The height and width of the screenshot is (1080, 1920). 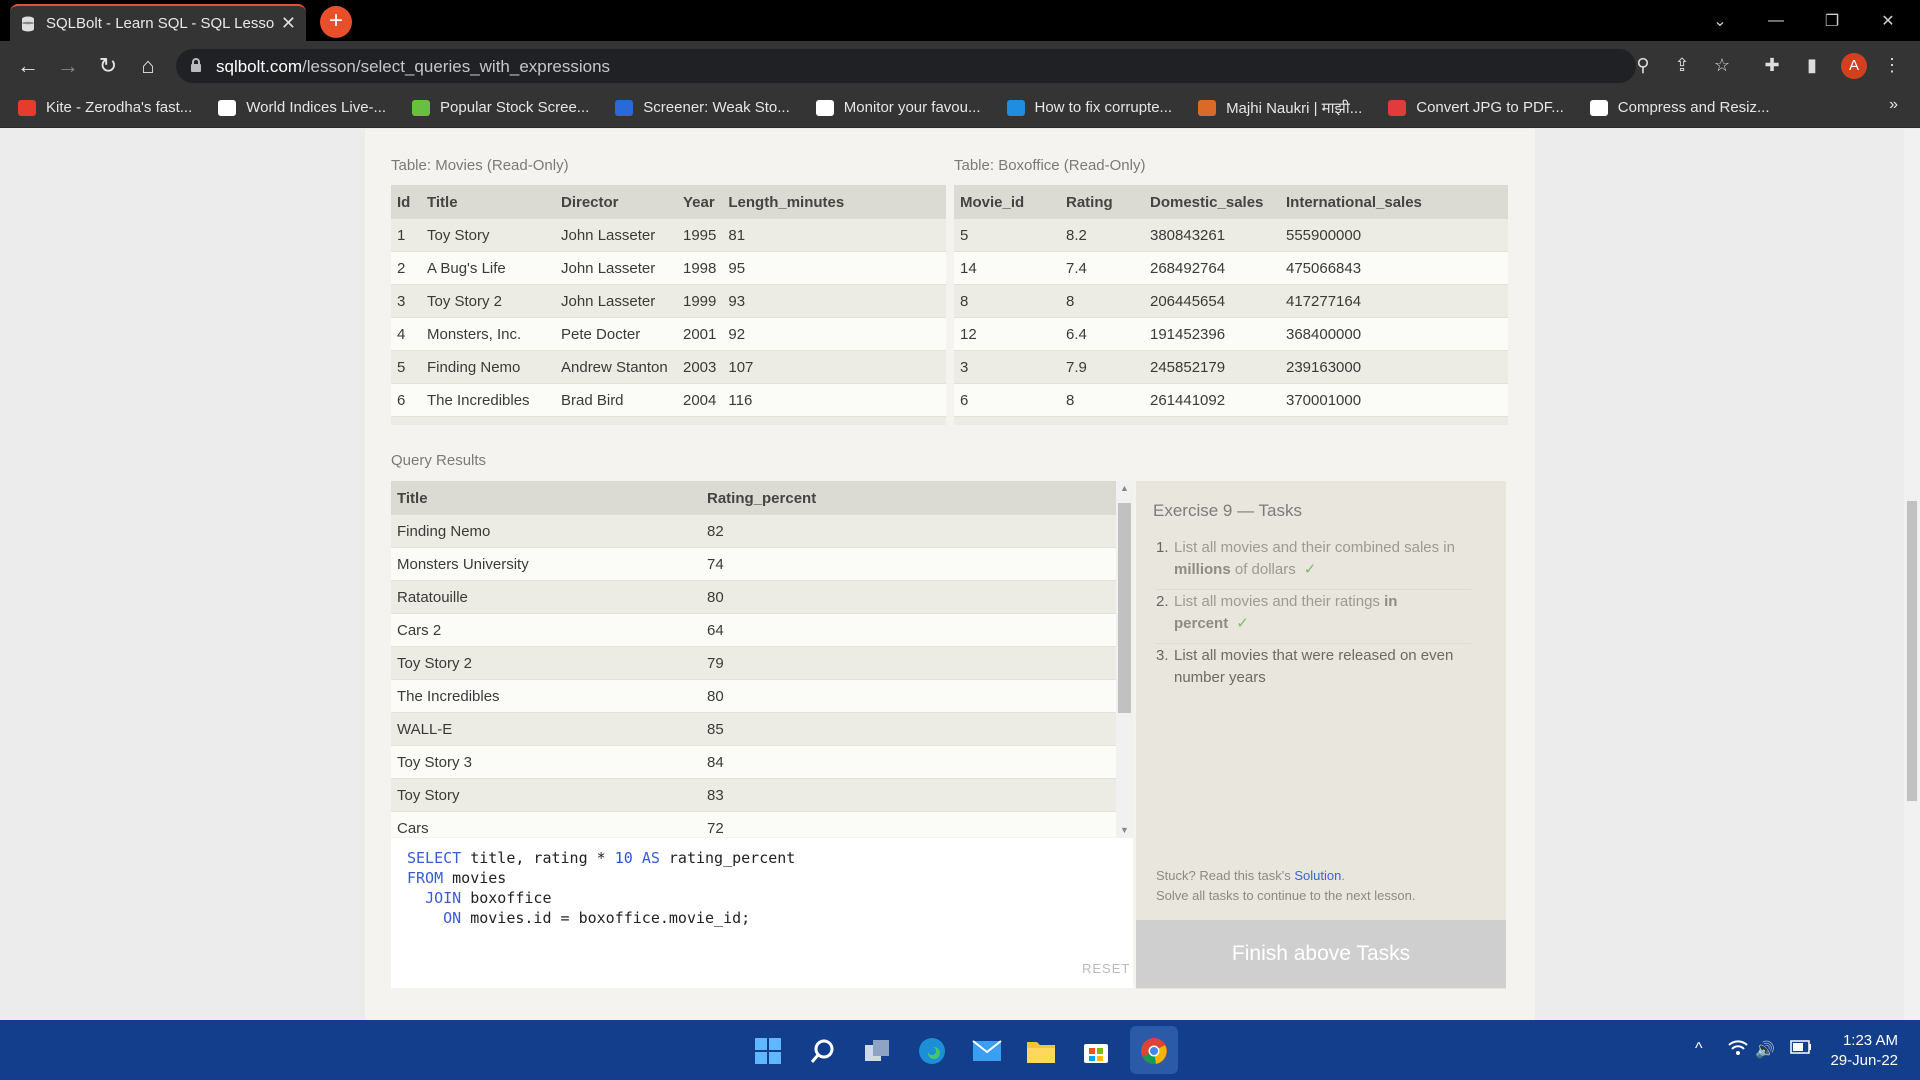 What do you see at coordinates (1124, 608) in the screenshot?
I see `results-scrollbar-thumb` at bounding box center [1124, 608].